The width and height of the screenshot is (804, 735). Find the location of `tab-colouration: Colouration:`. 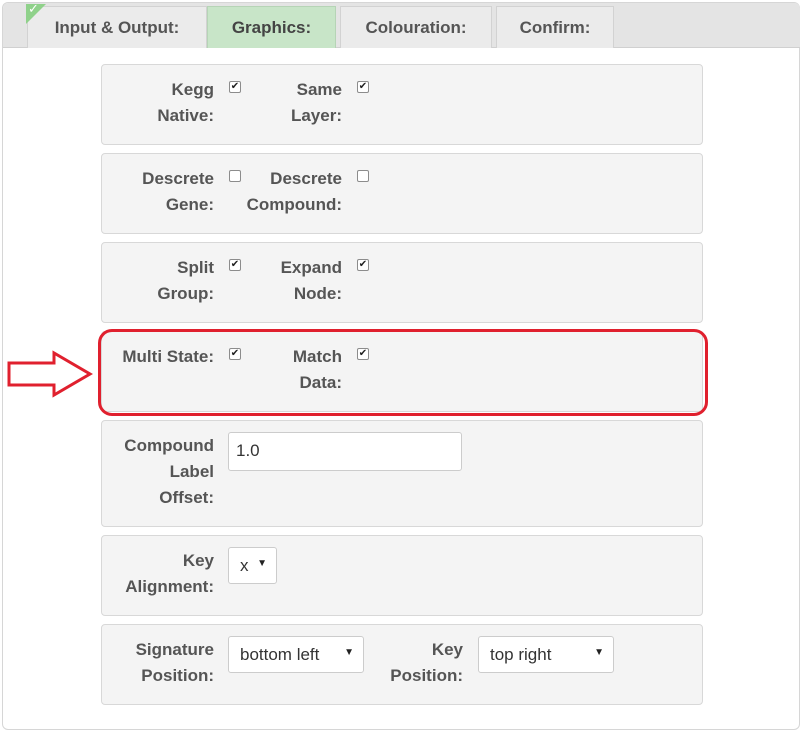

tab-colouration: Colouration: is located at coordinates (416, 27).